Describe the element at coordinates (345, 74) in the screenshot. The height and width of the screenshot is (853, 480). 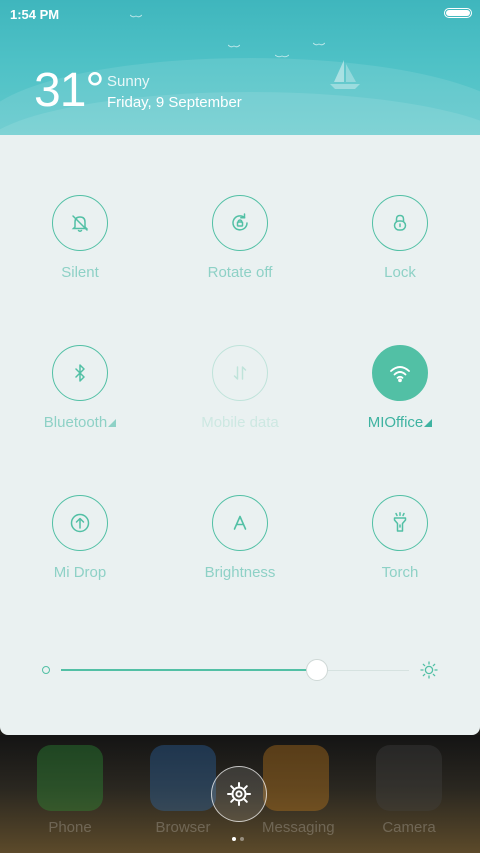
I see `sailboat-icon` at that location.